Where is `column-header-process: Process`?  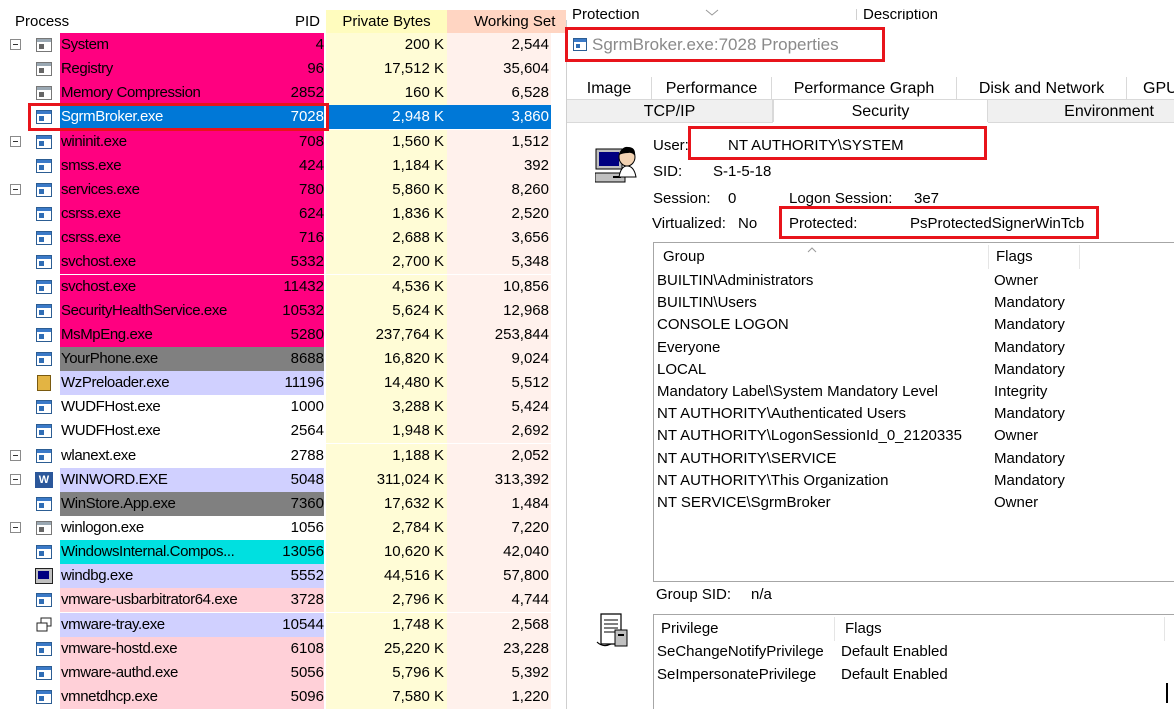 column-header-process: Process is located at coordinates (135, 21).